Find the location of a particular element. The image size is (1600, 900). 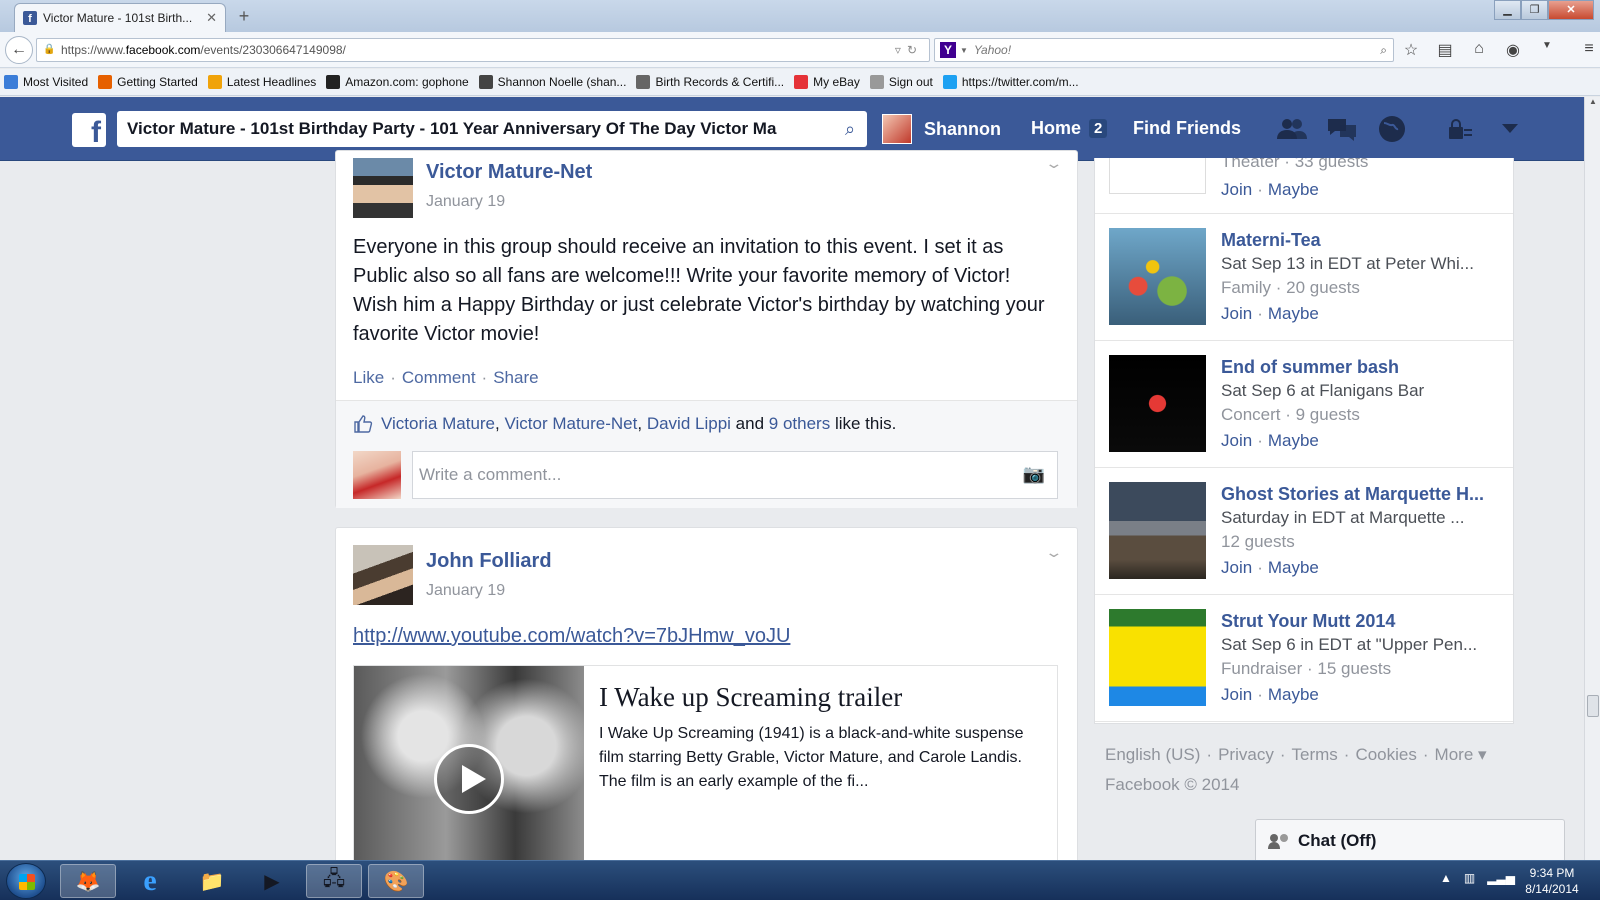

video-thumbnail is located at coordinates (469, 765).